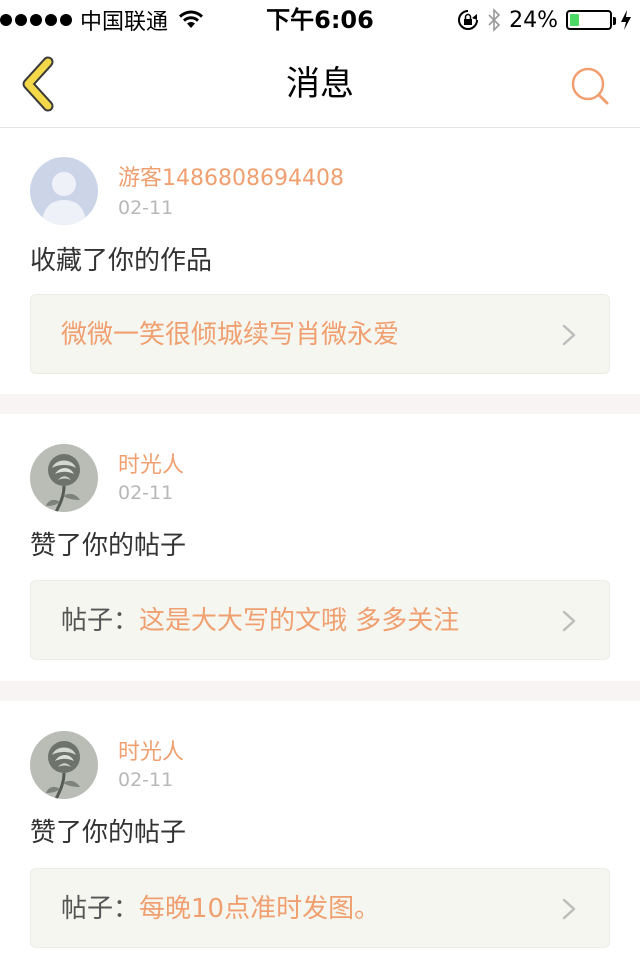 The height and width of the screenshot is (960, 640). What do you see at coordinates (494, 20) in the screenshot?
I see `bluetooth-icon` at bounding box center [494, 20].